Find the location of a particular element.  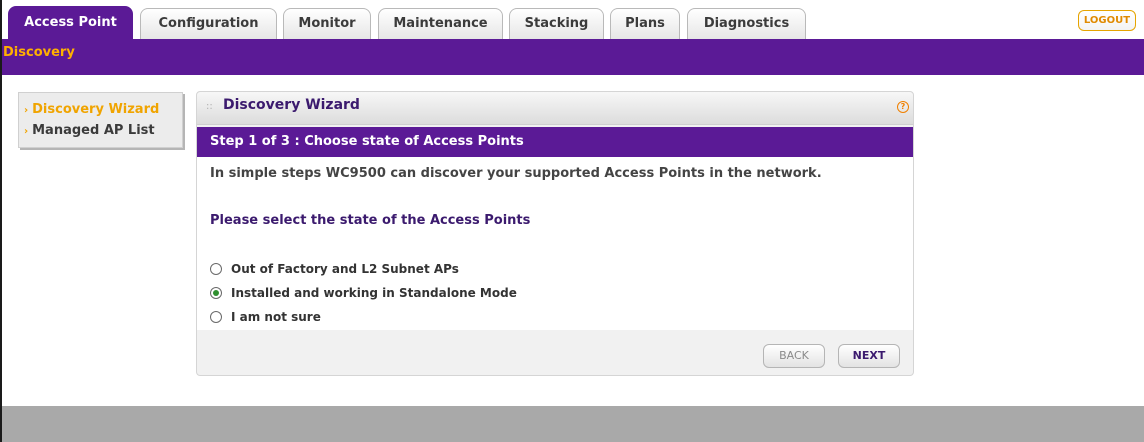

tab-maintenance: Maintenance is located at coordinates (440, 23).